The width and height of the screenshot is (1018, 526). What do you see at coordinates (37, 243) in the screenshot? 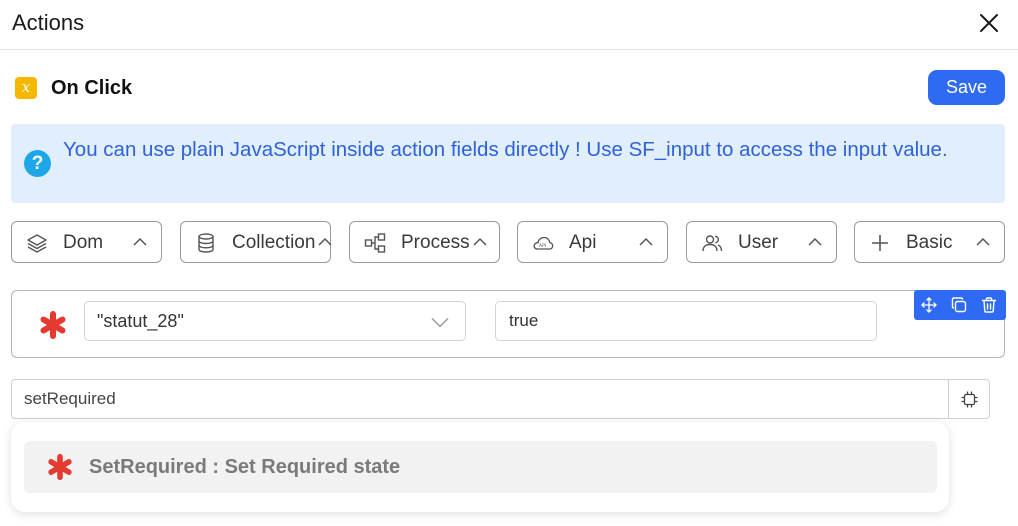
I see `layers-icon` at bounding box center [37, 243].